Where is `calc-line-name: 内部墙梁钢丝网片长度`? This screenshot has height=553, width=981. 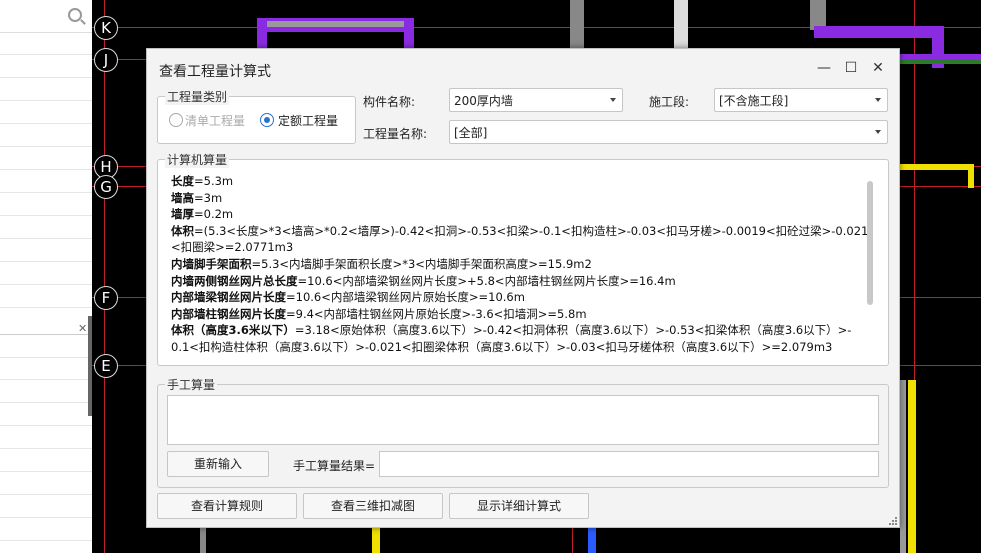
calc-line-name: 内部墙梁钢丝网片长度 is located at coordinates (228, 297).